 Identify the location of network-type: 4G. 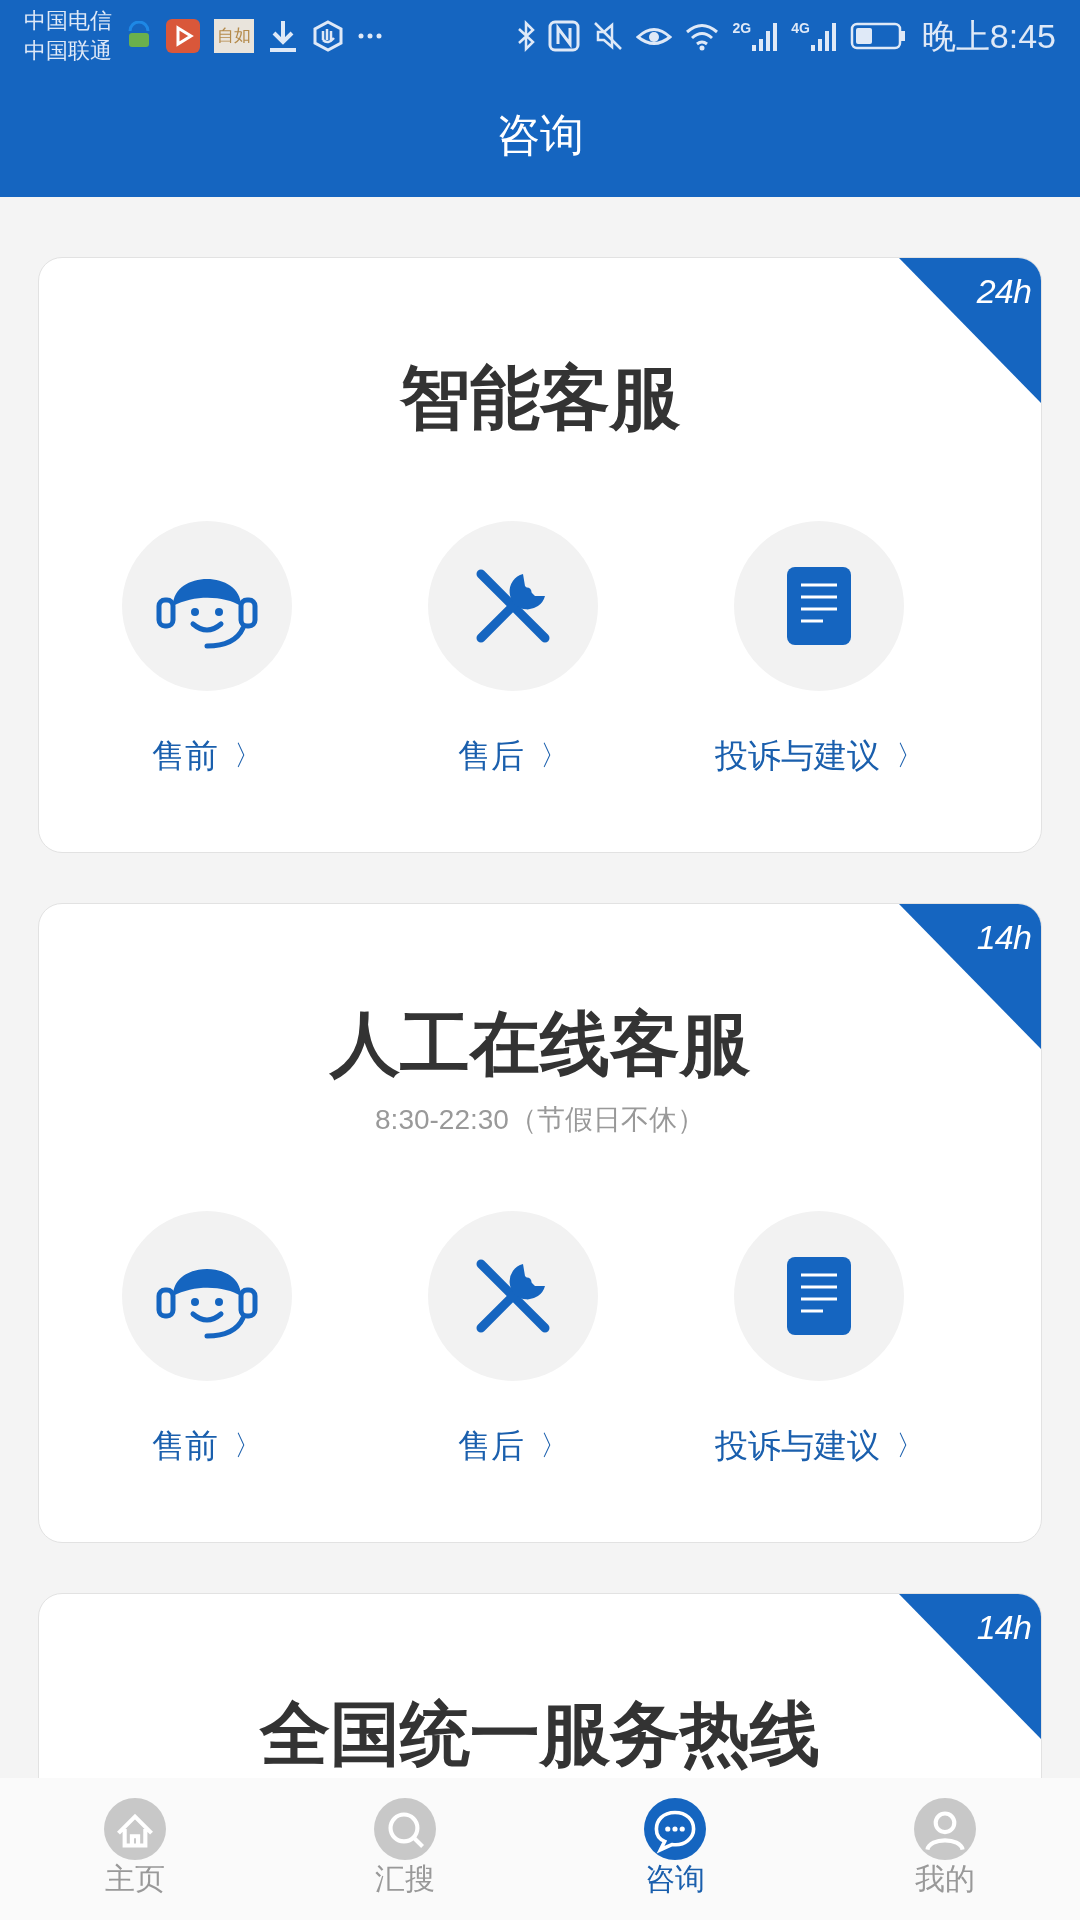
(800, 28).